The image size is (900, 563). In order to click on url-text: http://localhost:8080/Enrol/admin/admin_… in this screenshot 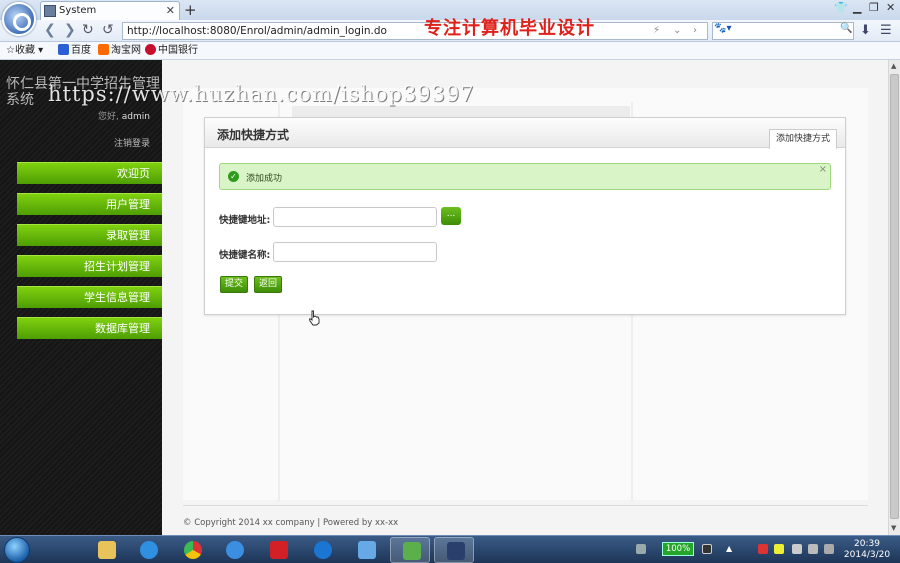, I will do `click(257, 31)`.